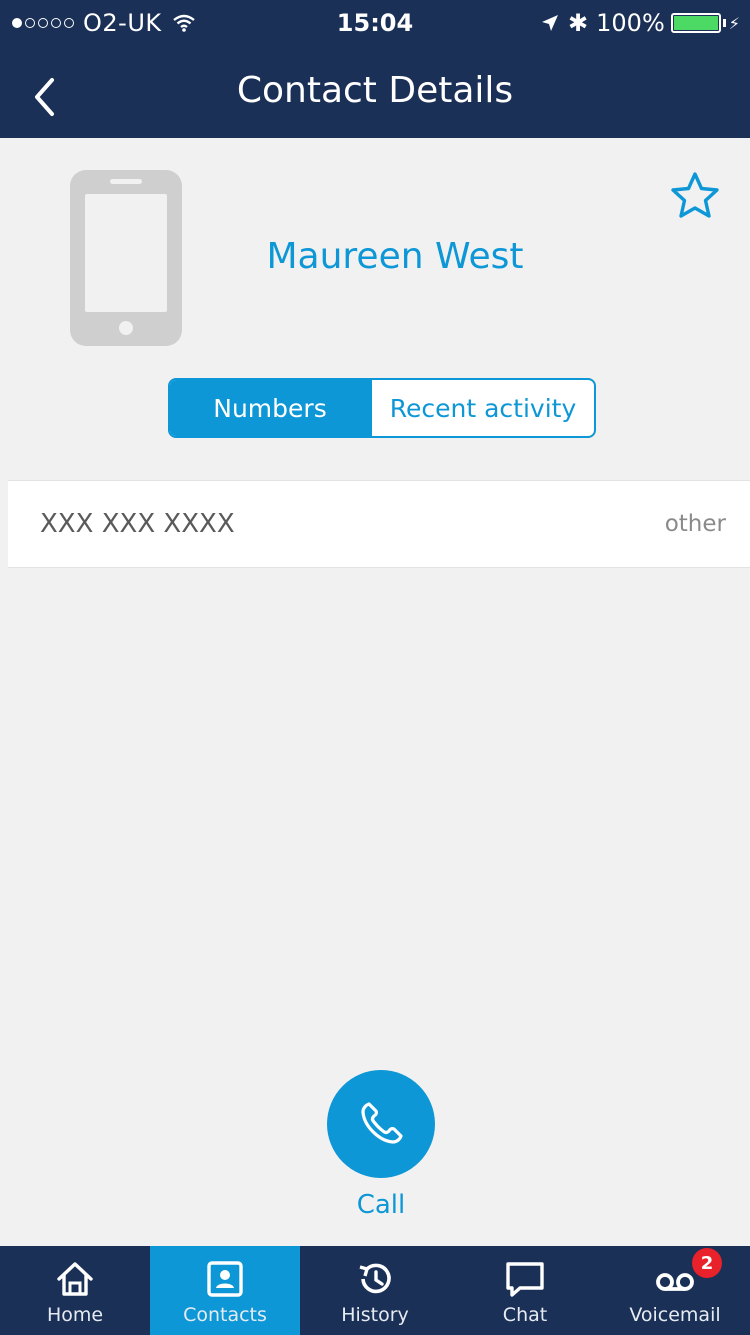 This screenshot has width=750, height=1335. What do you see at coordinates (381, 1205) in the screenshot?
I see `call-label: Call` at bounding box center [381, 1205].